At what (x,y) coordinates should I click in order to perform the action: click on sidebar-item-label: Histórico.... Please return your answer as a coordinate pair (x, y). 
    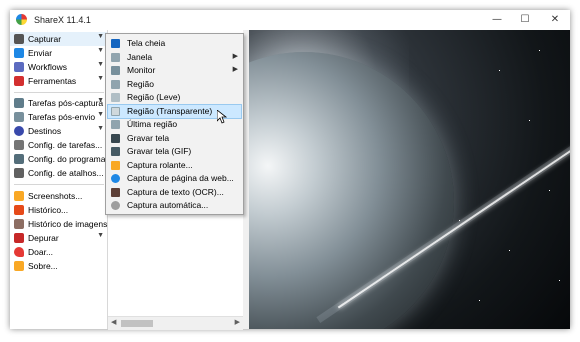
    Looking at the image, I should click on (48, 210).